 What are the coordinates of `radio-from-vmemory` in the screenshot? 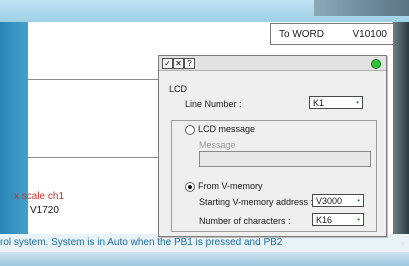 It's located at (190, 187).